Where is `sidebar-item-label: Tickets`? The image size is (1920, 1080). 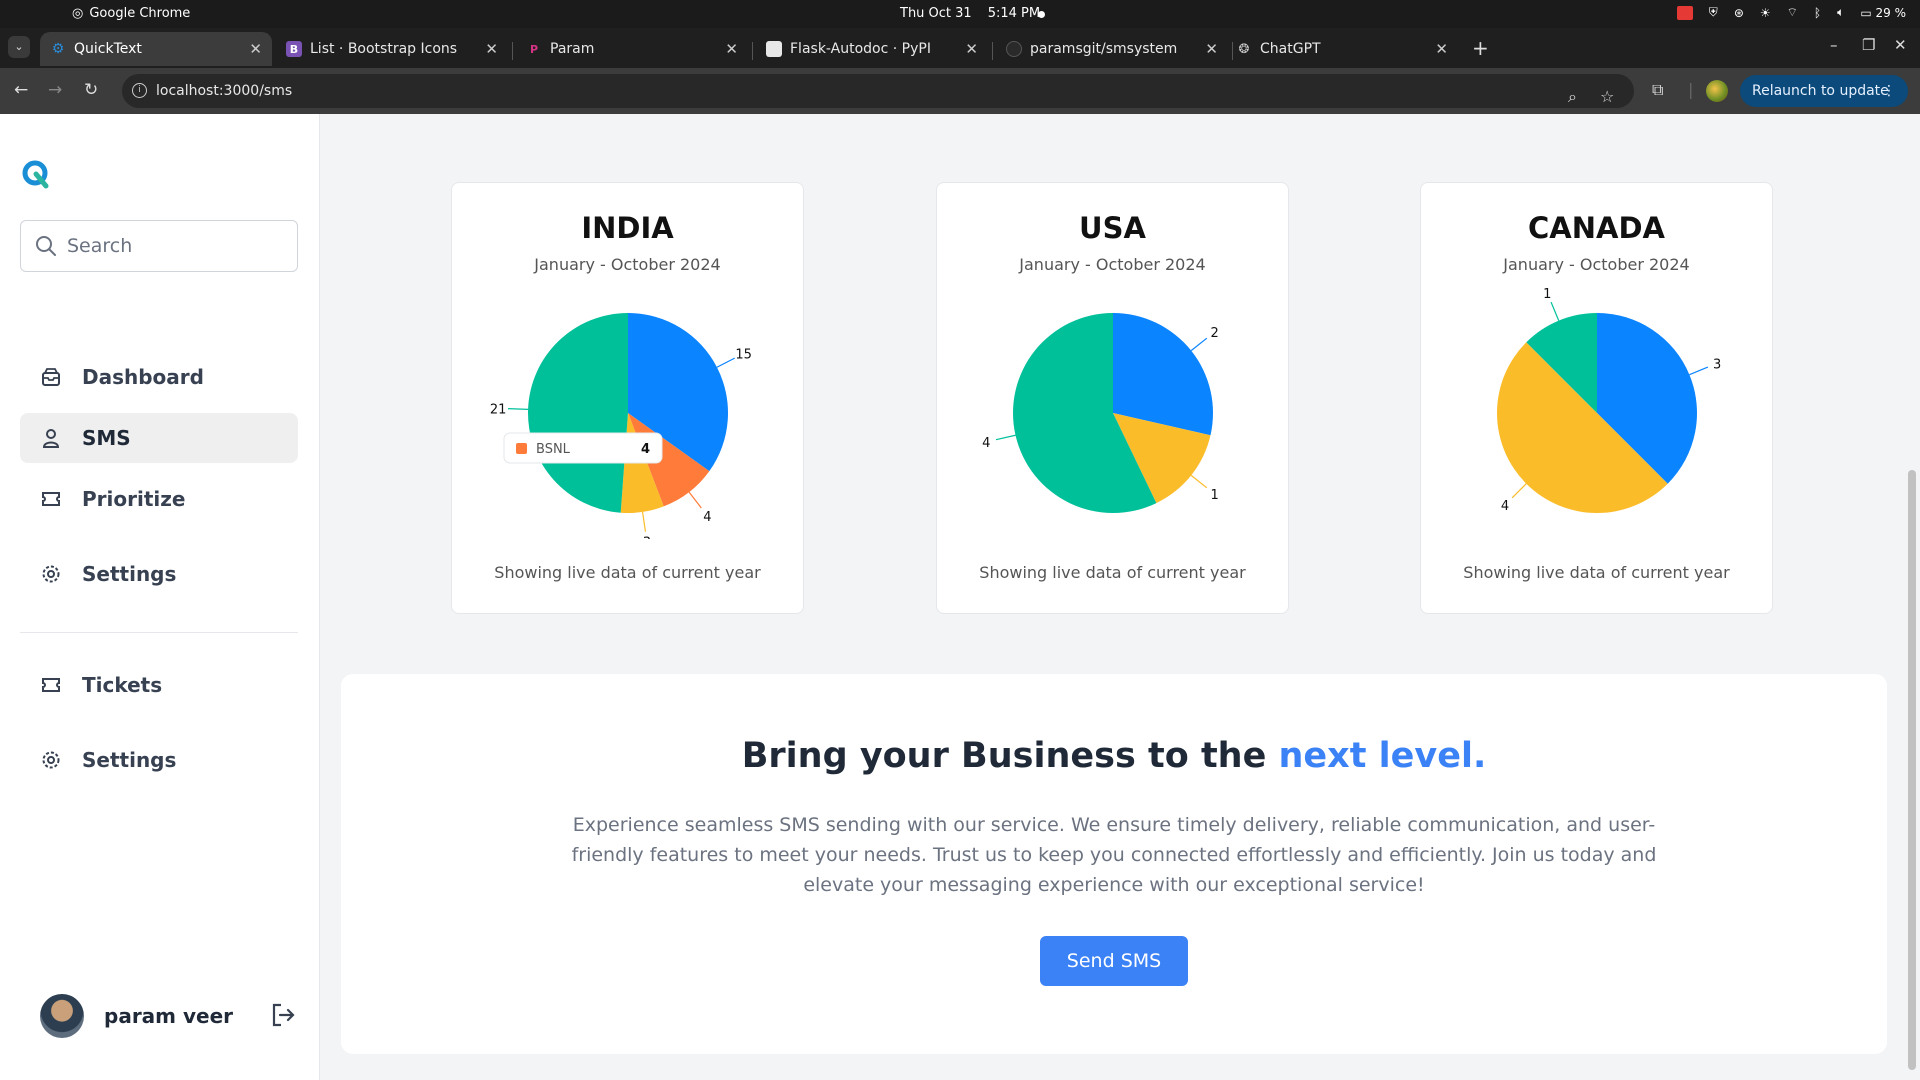 sidebar-item-label: Tickets is located at coordinates (122, 685).